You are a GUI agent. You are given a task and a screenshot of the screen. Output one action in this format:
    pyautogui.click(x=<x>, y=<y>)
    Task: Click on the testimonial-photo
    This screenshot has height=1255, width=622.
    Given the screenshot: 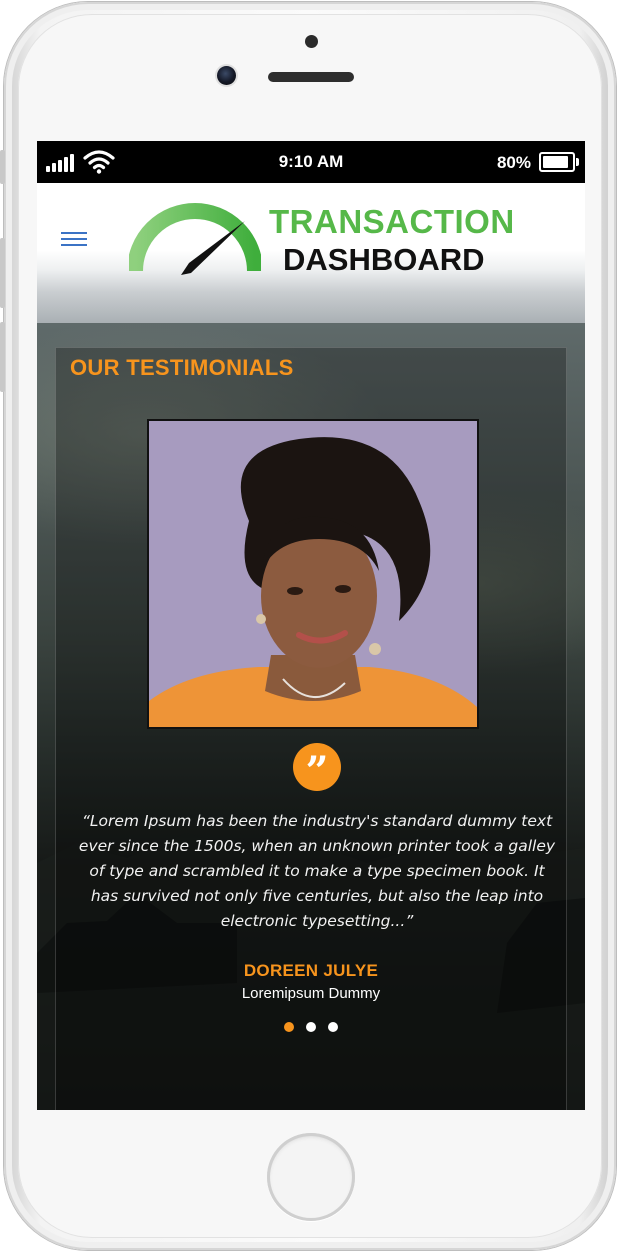 What is the action you would take?
    pyautogui.click(x=313, y=574)
    